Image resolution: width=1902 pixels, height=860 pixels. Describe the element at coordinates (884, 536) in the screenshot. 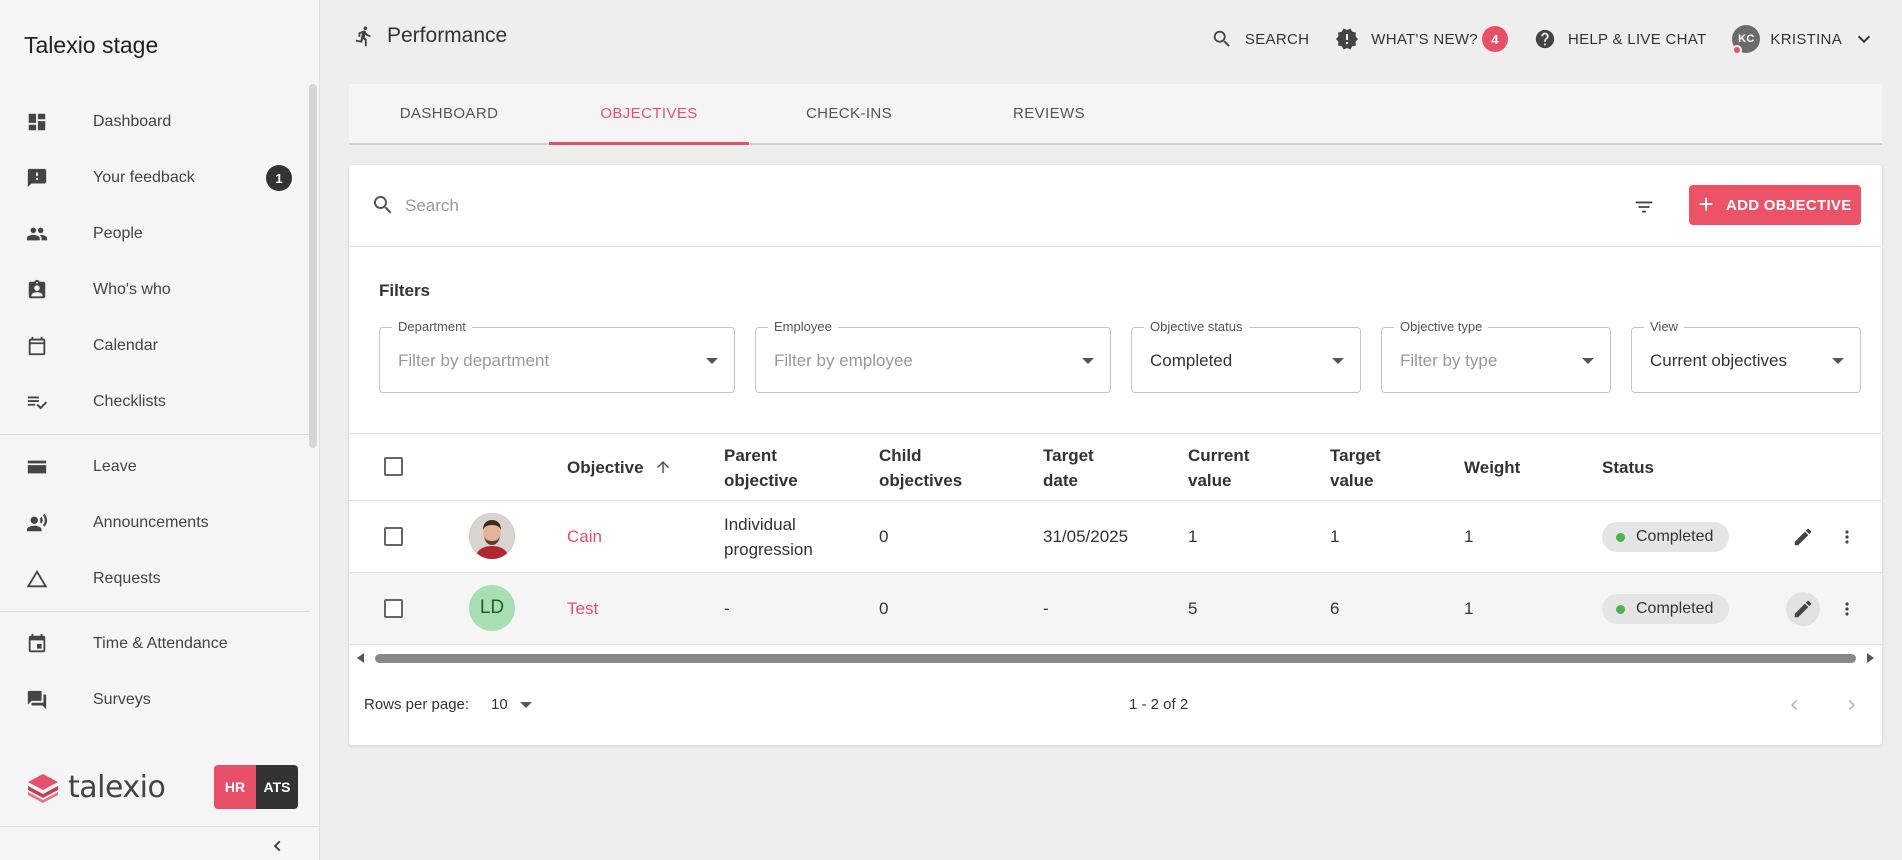

I see `child-objectives-cell: 0` at that location.